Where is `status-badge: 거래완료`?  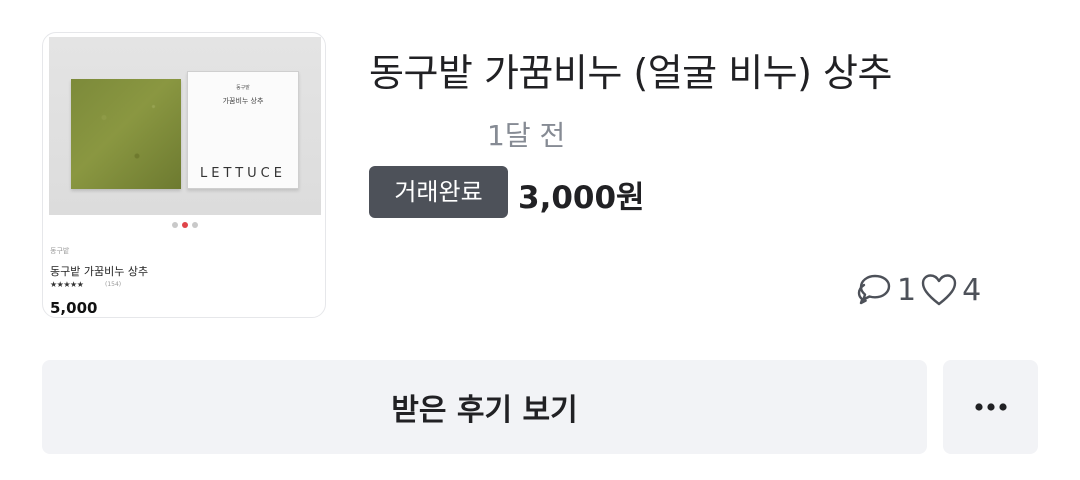
status-badge: 거래완료 is located at coordinates (438, 192).